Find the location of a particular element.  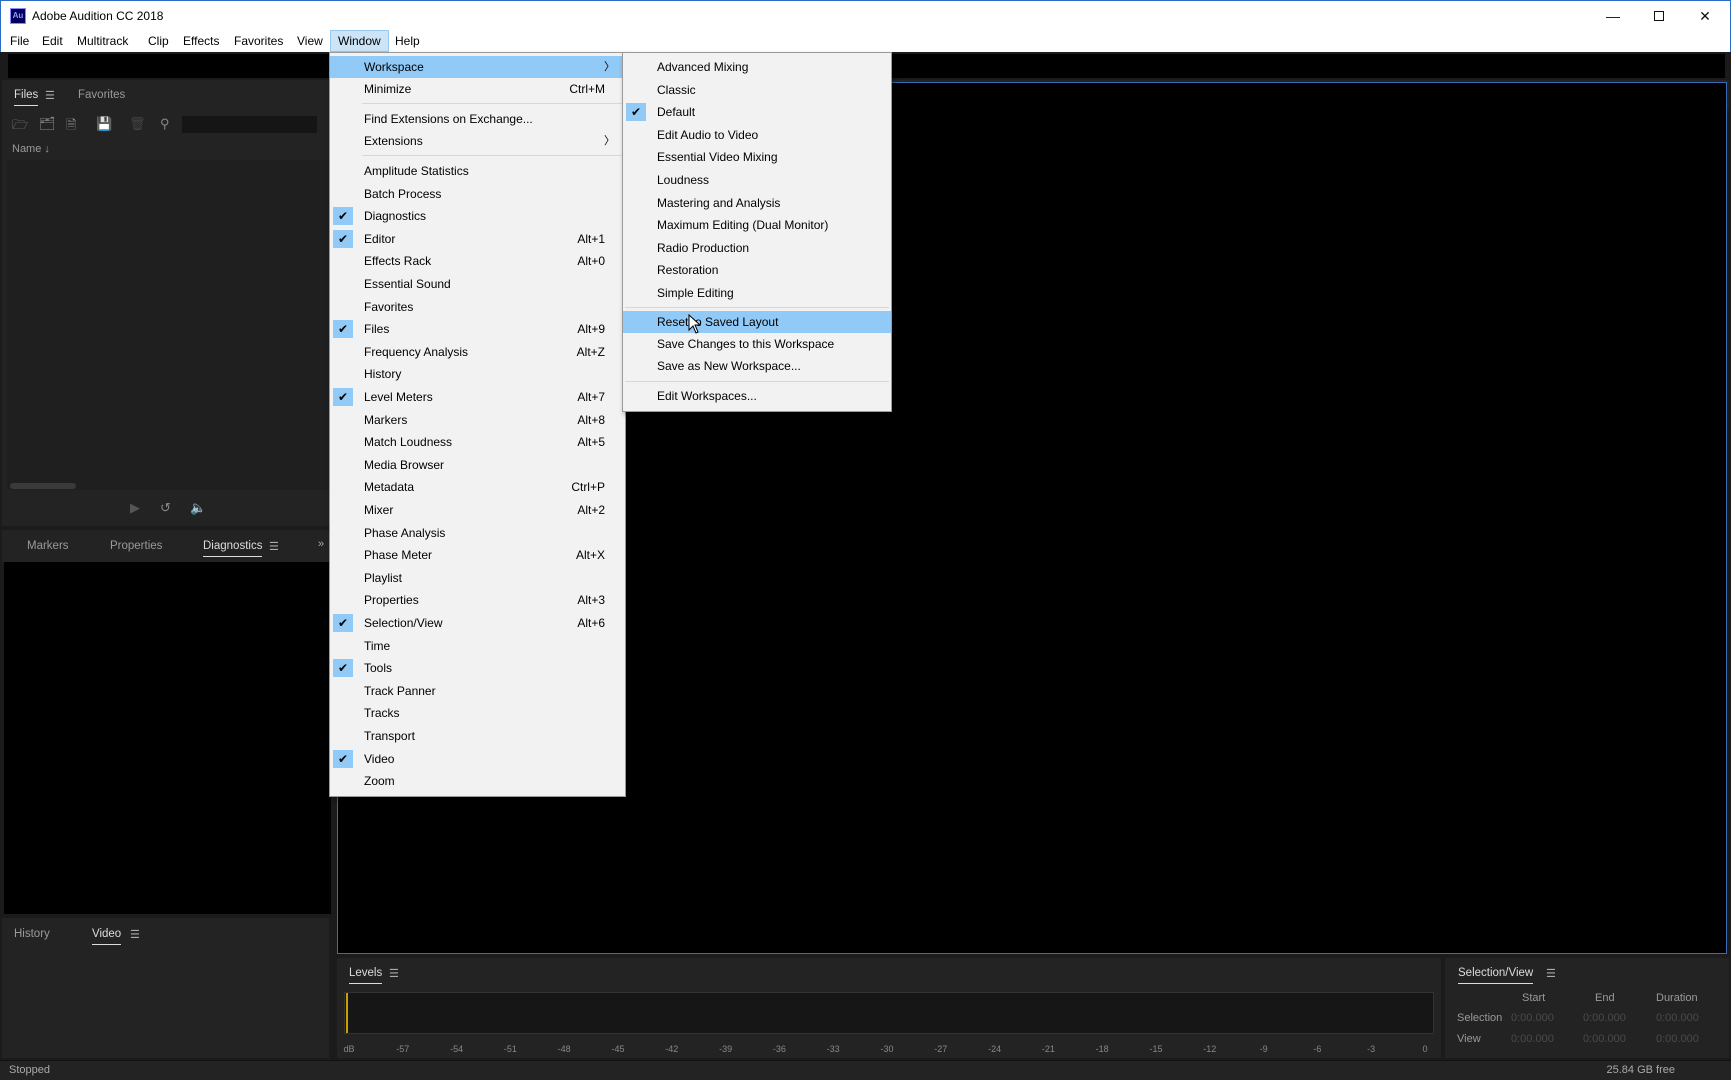

open-file-icon: 🗁 is located at coordinates (20, 127).